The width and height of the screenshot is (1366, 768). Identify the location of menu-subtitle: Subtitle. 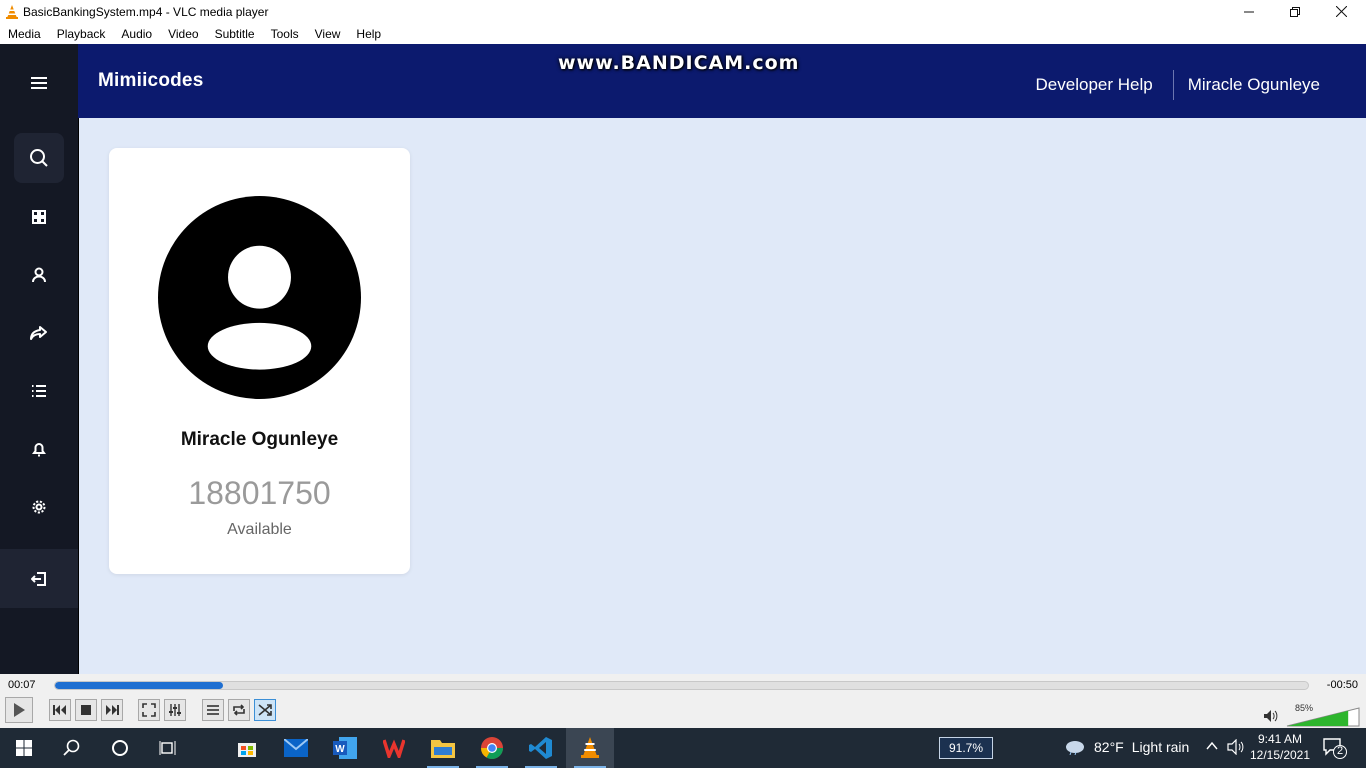
(235, 34).